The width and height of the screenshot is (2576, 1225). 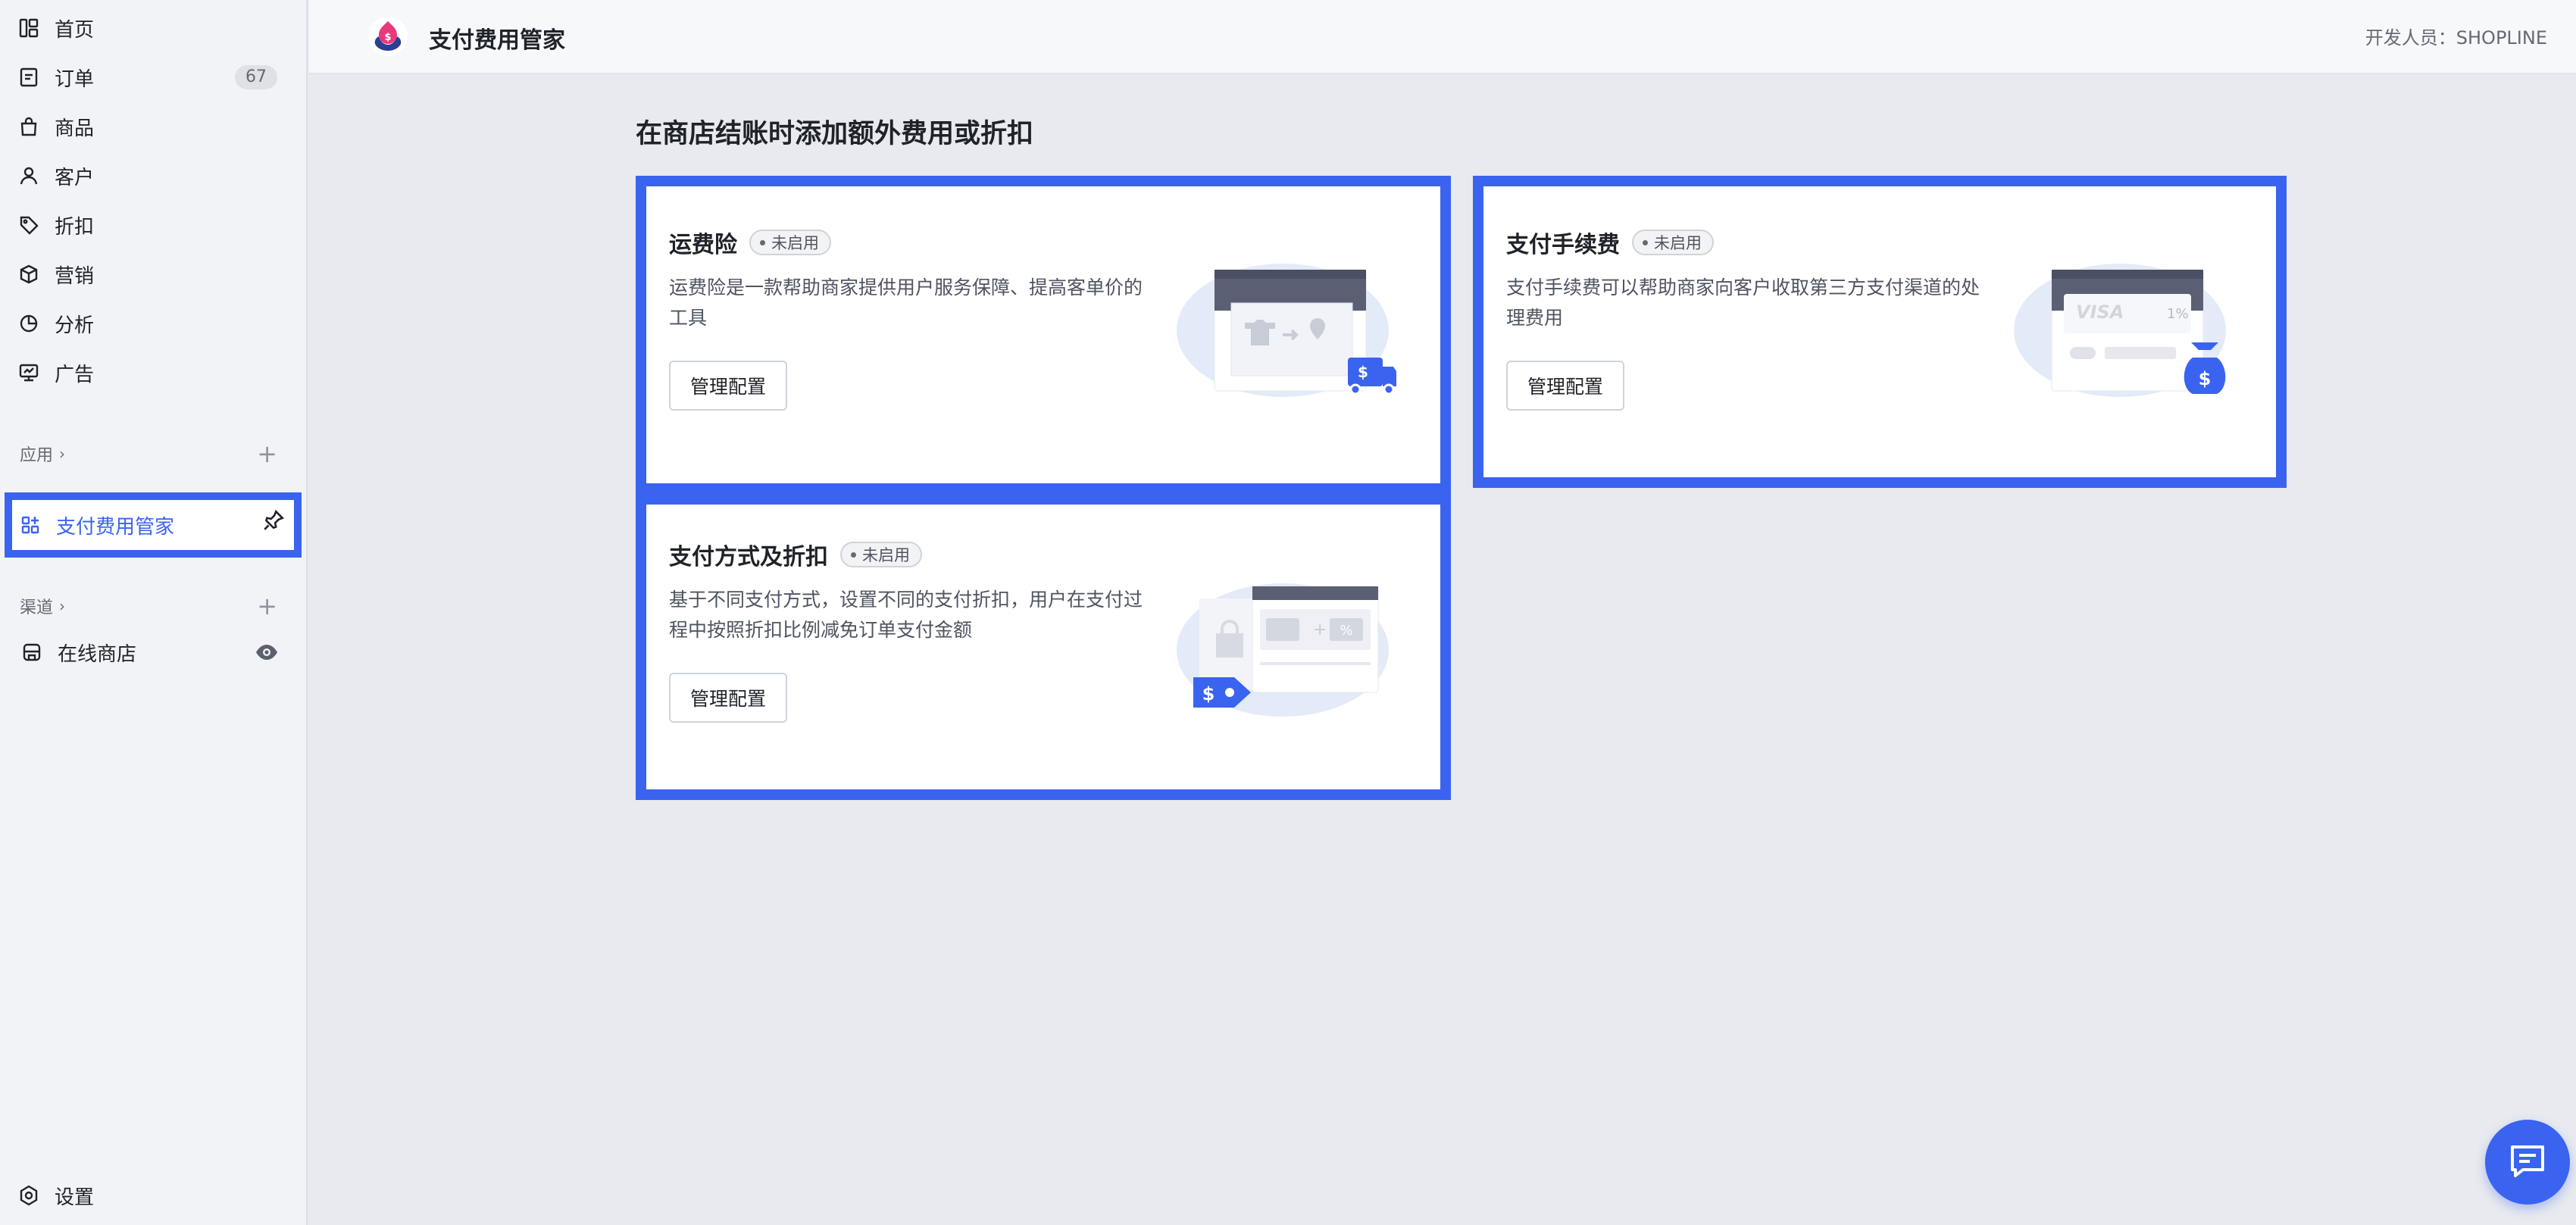 I want to click on sidebar-item-label: 客户, so click(x=75, y=177).